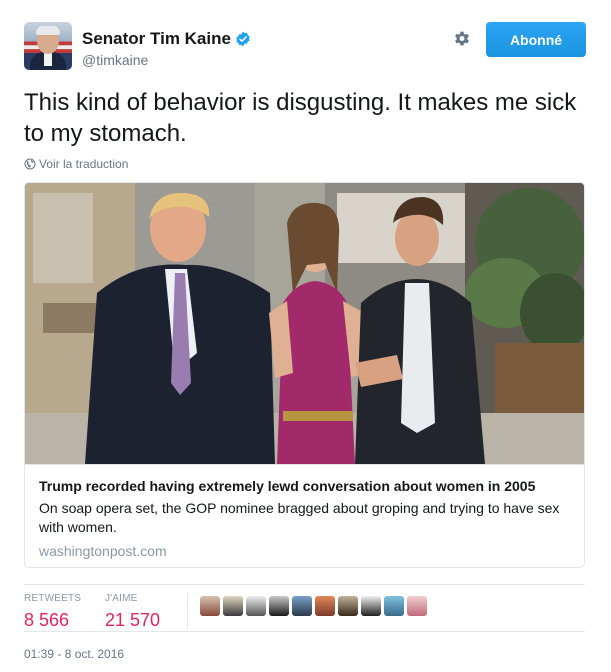 This screenshot has height=672, width=611. Describe the element at coordinates (243, 39) in the screenshot. I see `verified-badge-icon` at that location.